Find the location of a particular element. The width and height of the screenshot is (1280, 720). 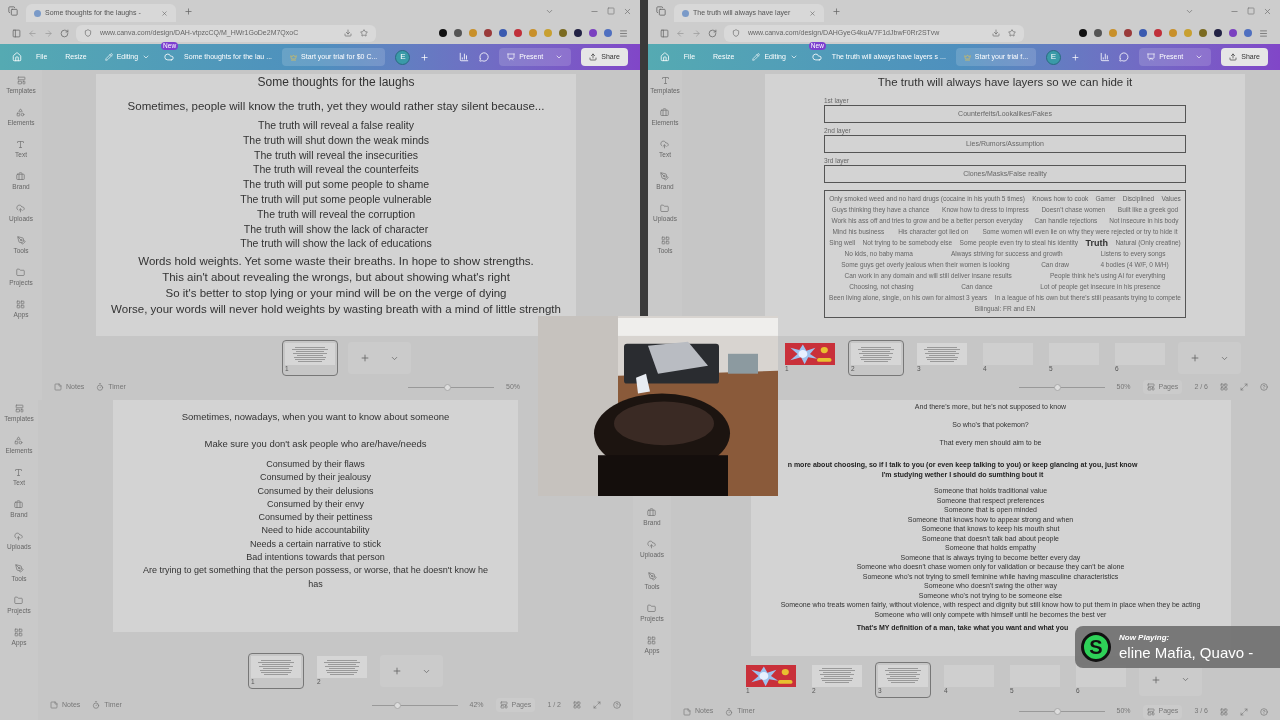

text-line: So it's better to stop lying or your mind will be on the verge of dying is located at coordinates (336, 294).